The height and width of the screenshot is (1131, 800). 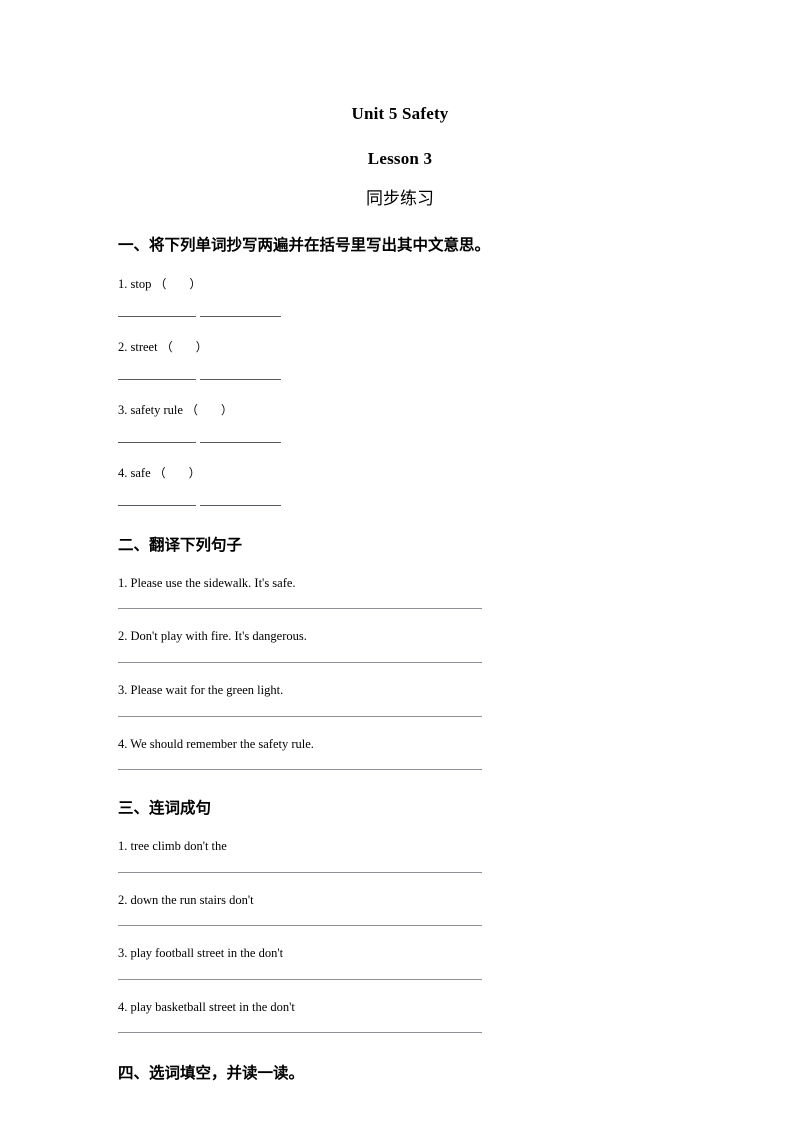 What do you see at coordinates (123, 473) in the screenshot?
I see `word-item-number: 4.` at bounding box center [123, 473].